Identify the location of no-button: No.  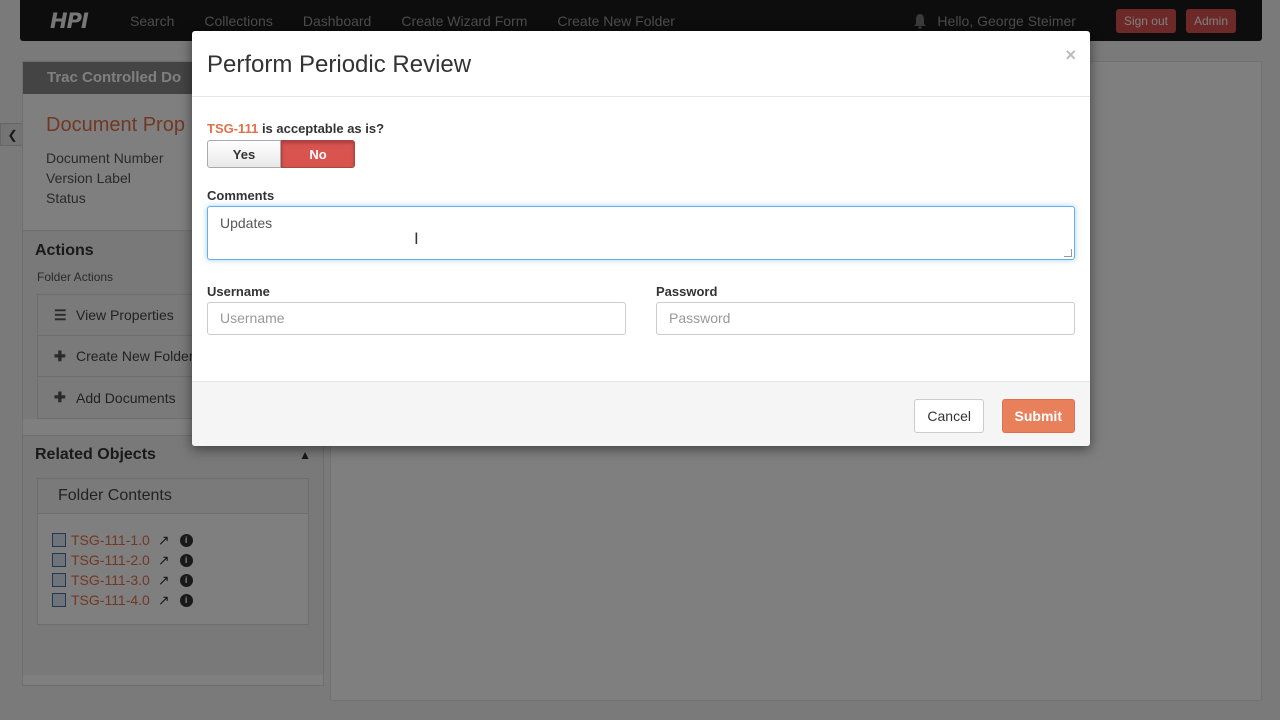
(318, 154).